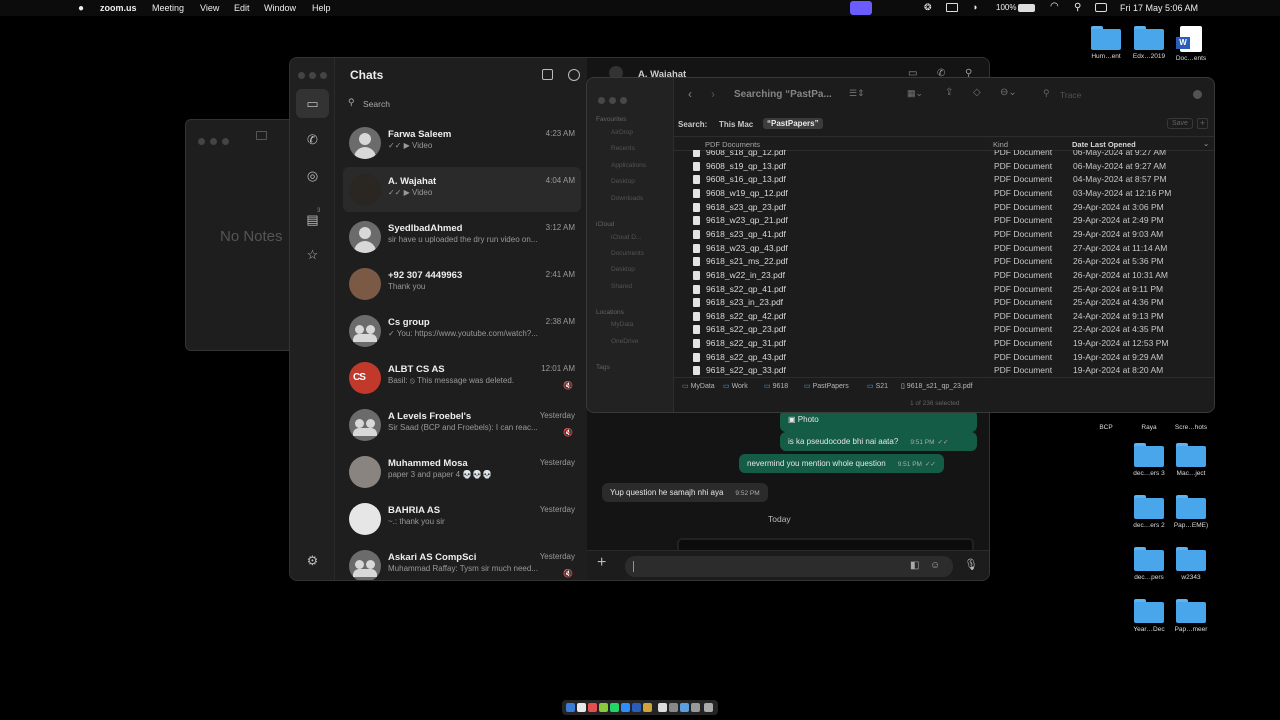  What do you see at coordinates (118, 8) in the screenshot?
I see `menu-app-name: zoom.us` at bounding box center [118, 8].